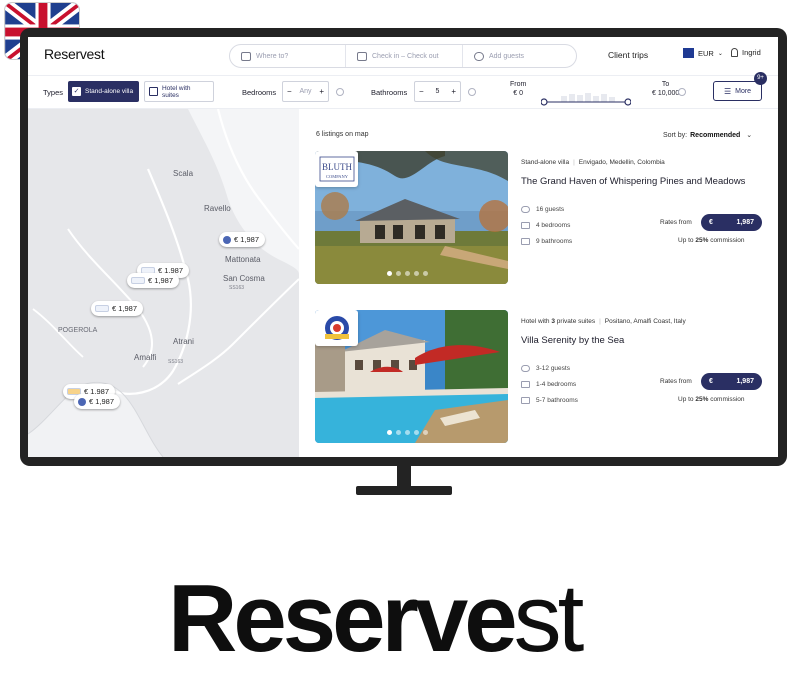  I want to click on checkbox-icon, so click(153, 91).